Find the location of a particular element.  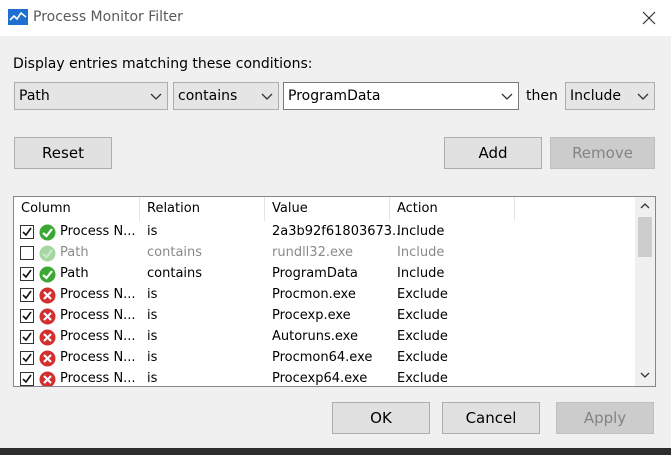

relation-select-value: contains is located at coordinates (208, 96).